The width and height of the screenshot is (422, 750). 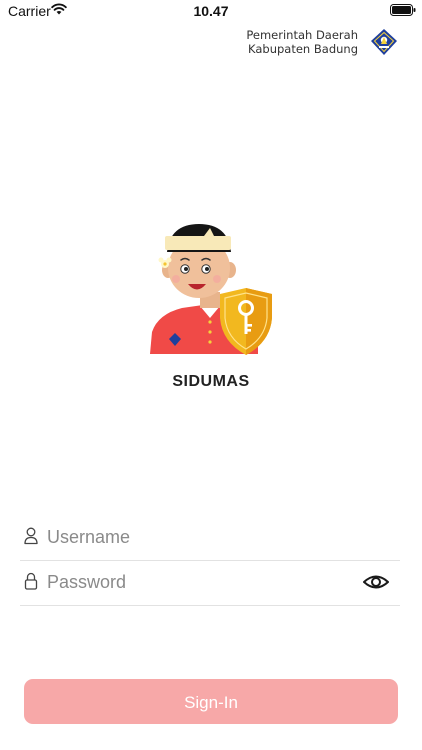 What do you see at coordinates (403, 10) in the screenshot?
I see `battery-icon` at bounding box center [403, 10].